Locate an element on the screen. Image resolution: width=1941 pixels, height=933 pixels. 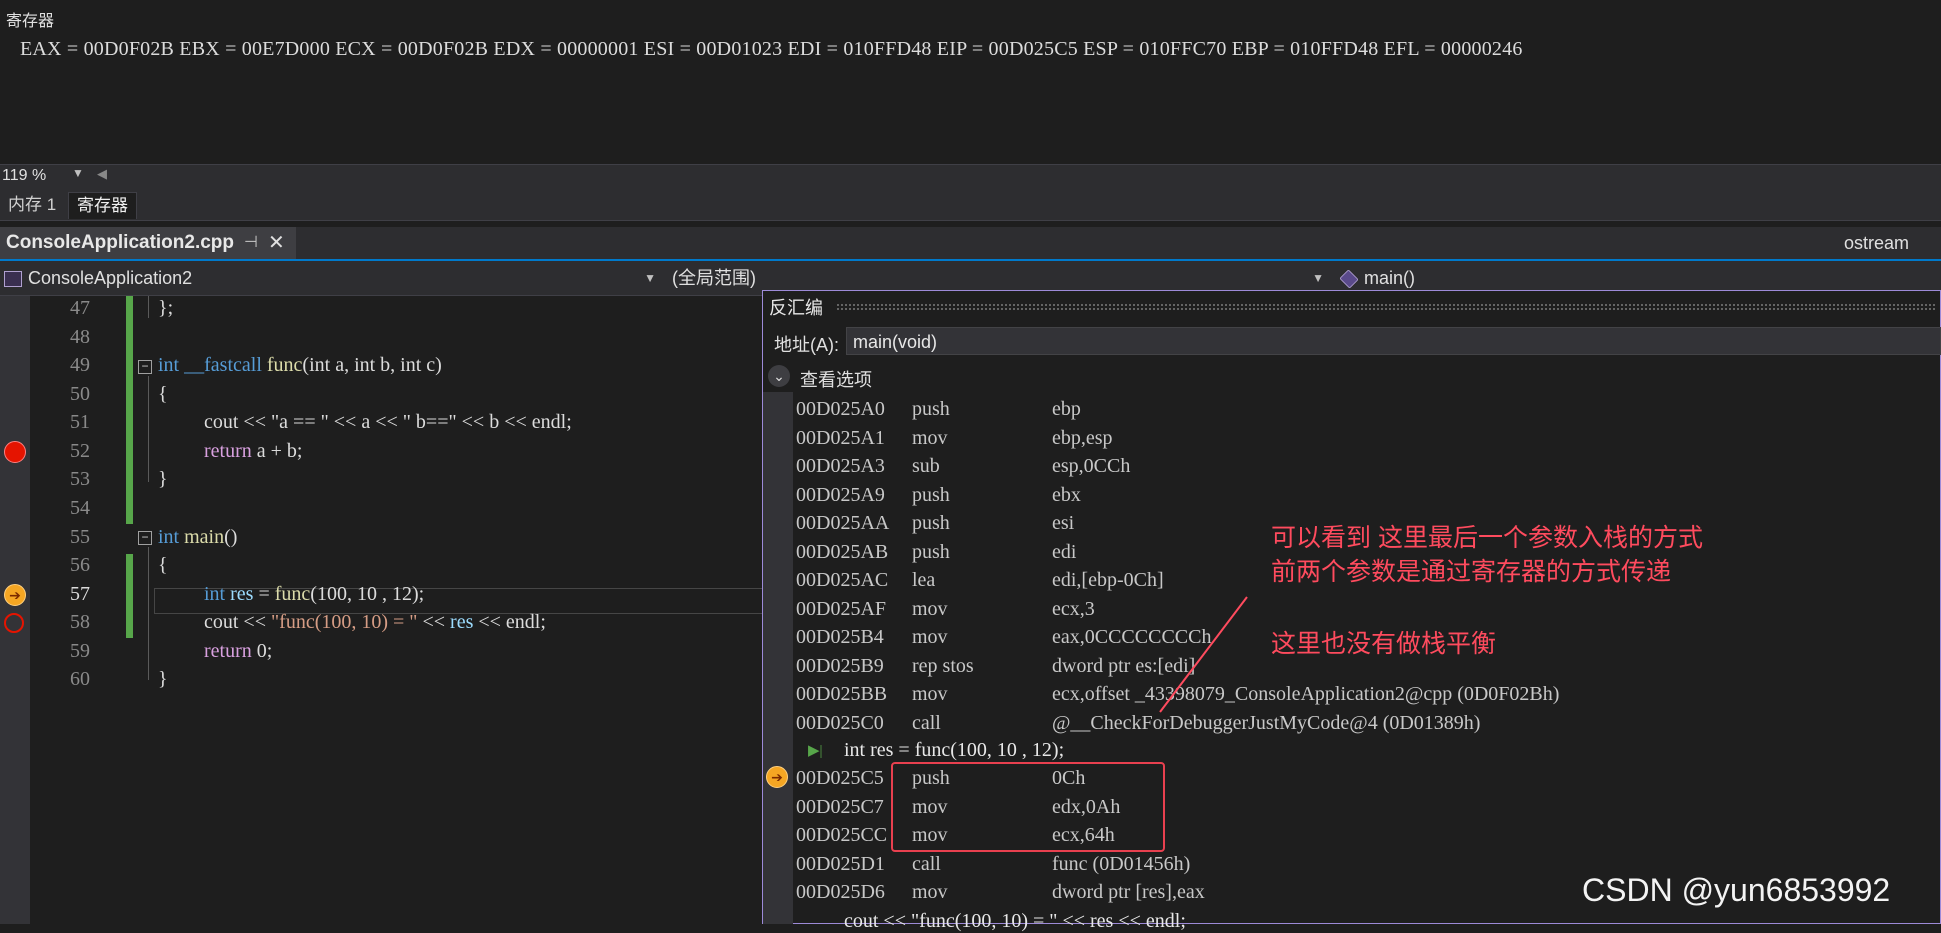
instruction-address: 00D025AF is located at coordinates (841, 608).